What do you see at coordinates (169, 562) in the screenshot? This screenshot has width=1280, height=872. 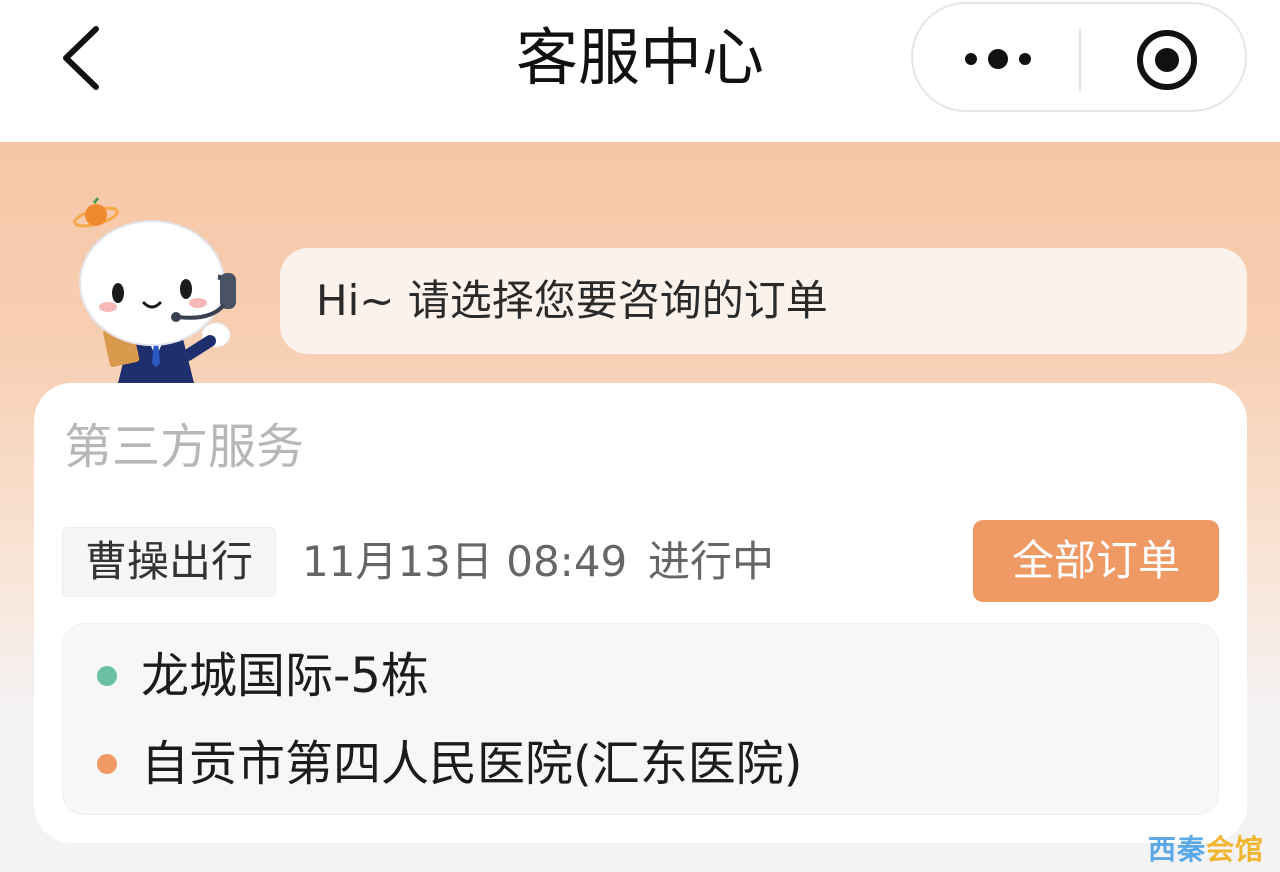 I see `provider-tag: 曹操出行` at bounding box center [169, 562].